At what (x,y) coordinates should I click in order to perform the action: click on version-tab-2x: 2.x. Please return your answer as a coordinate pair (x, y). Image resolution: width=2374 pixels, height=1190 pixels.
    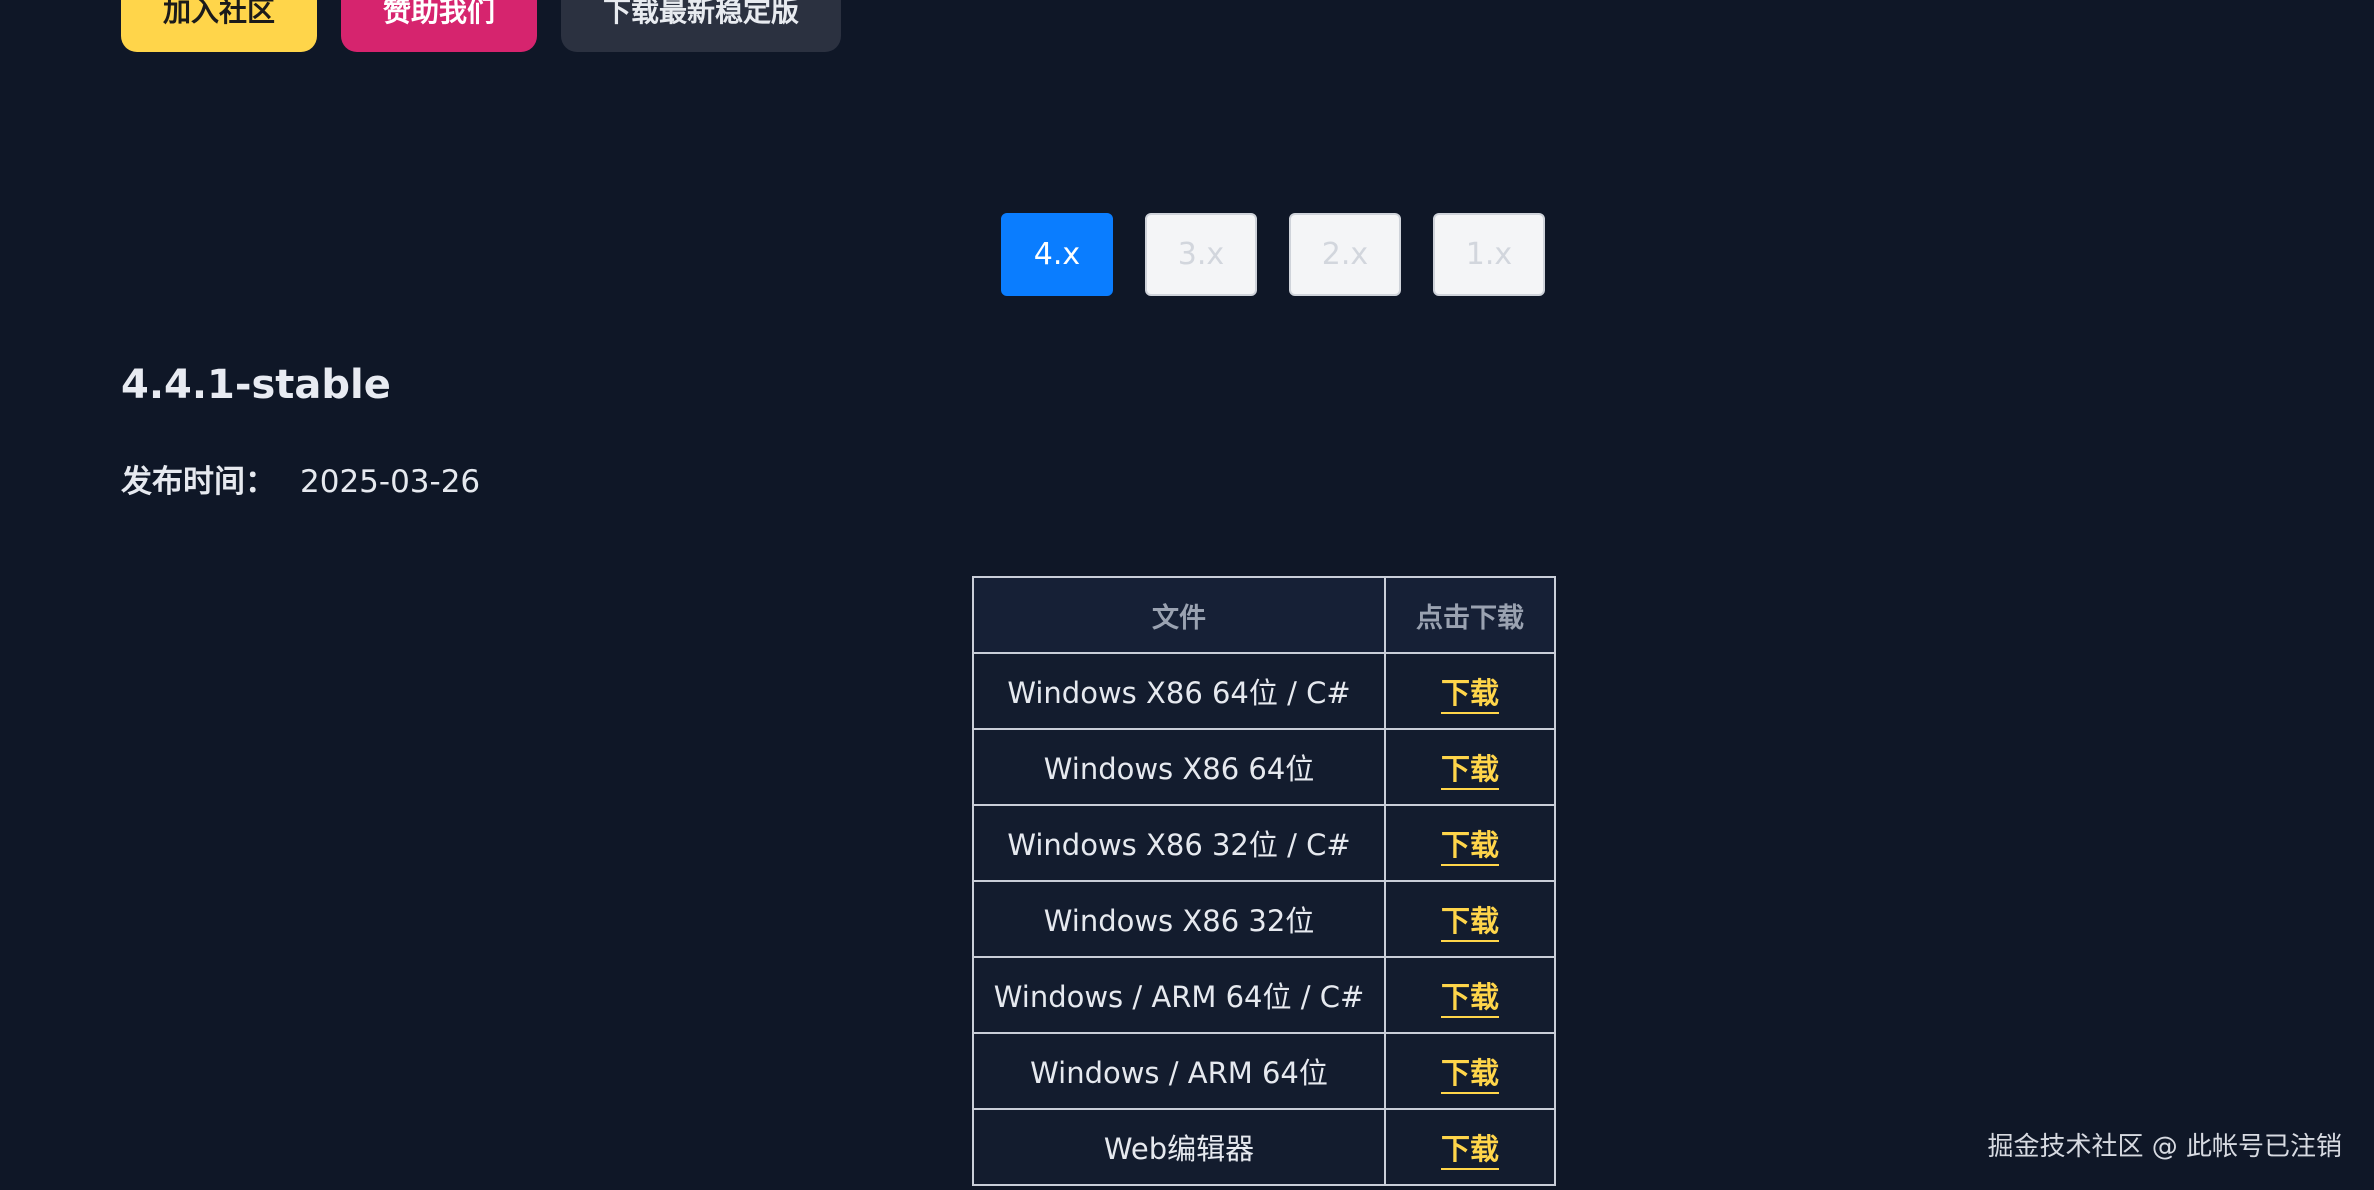
    Looking at the image, I should click on (1345, 254).